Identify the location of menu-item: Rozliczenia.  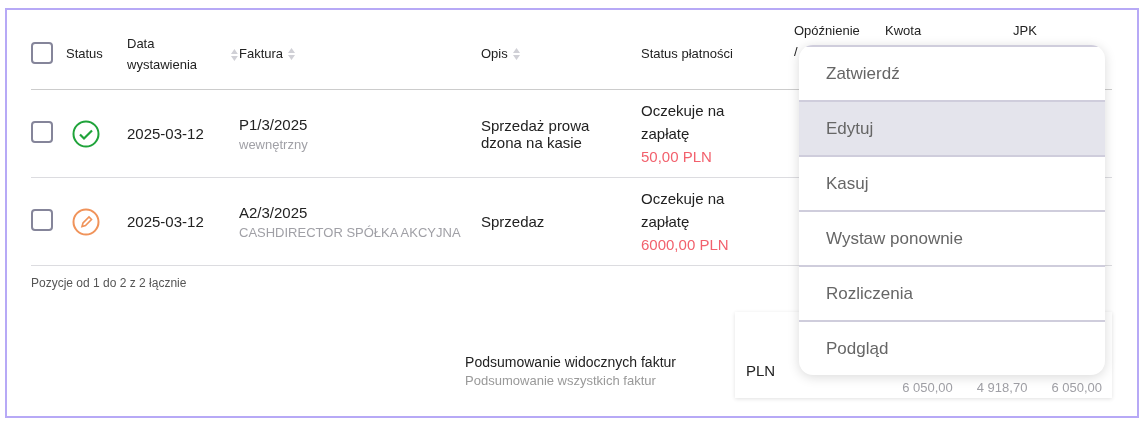
(952, 292).